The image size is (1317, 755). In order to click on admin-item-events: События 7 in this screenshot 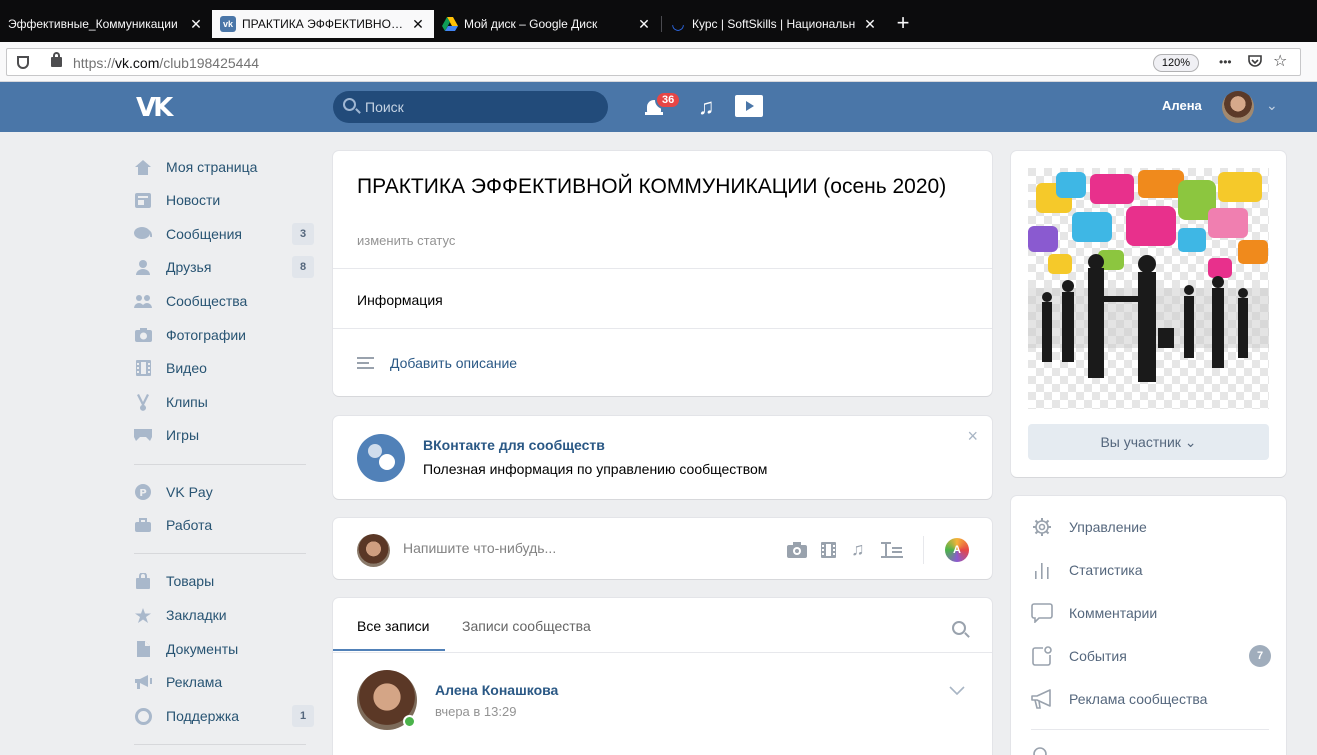, I will do `click(1151, 656)`.